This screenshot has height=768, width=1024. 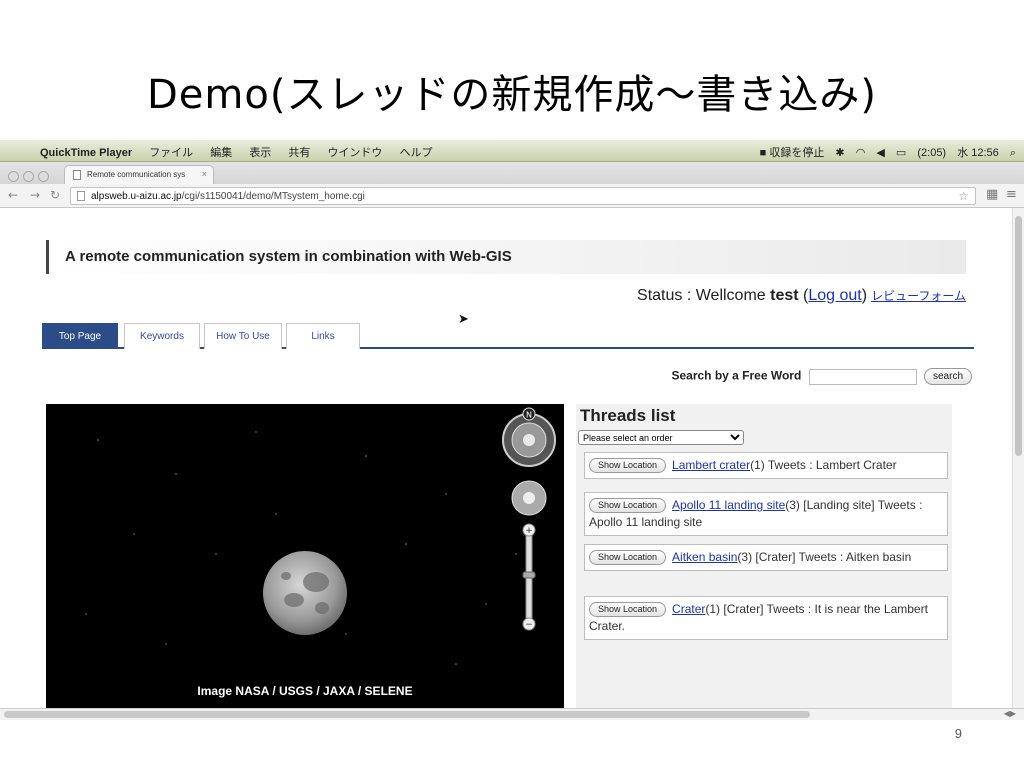 I want to click on menu-edit: 編集, so click(x=221, y=153).